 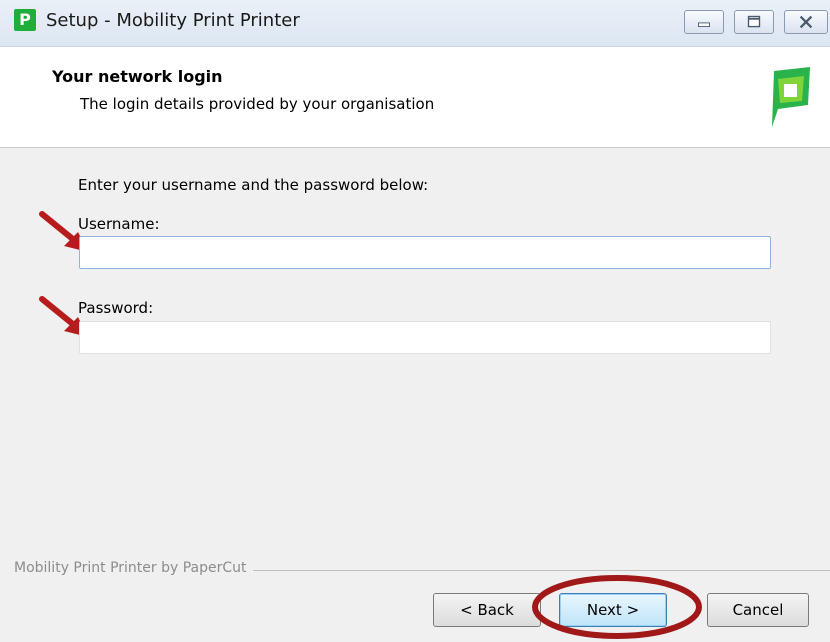 I want to click on page-title: Your network login, so click(x=137, y=76).